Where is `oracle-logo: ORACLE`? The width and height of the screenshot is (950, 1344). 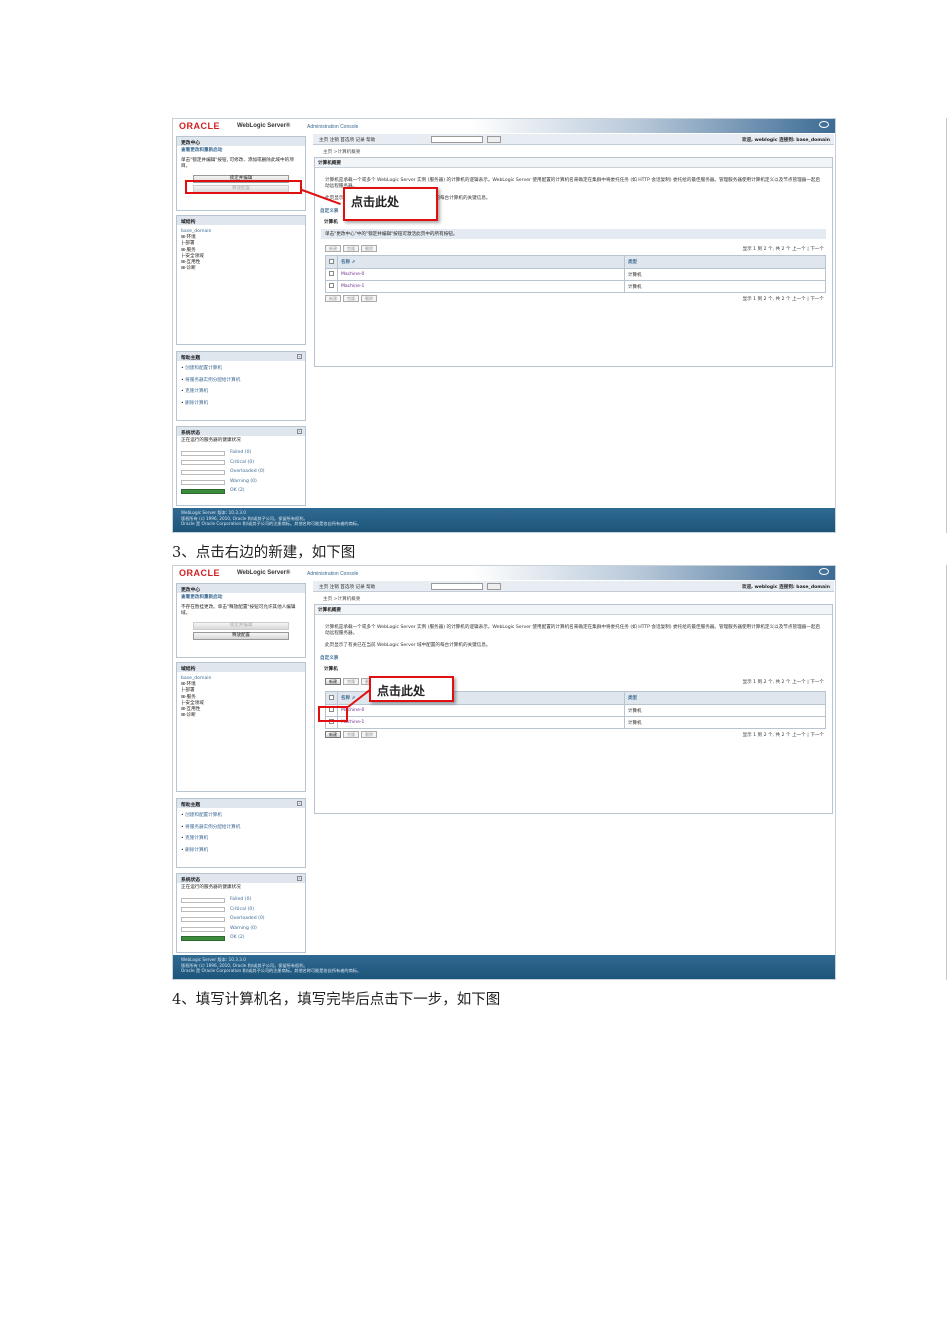
oracle-logo: ORACLE is located at coordinates (199, 573).